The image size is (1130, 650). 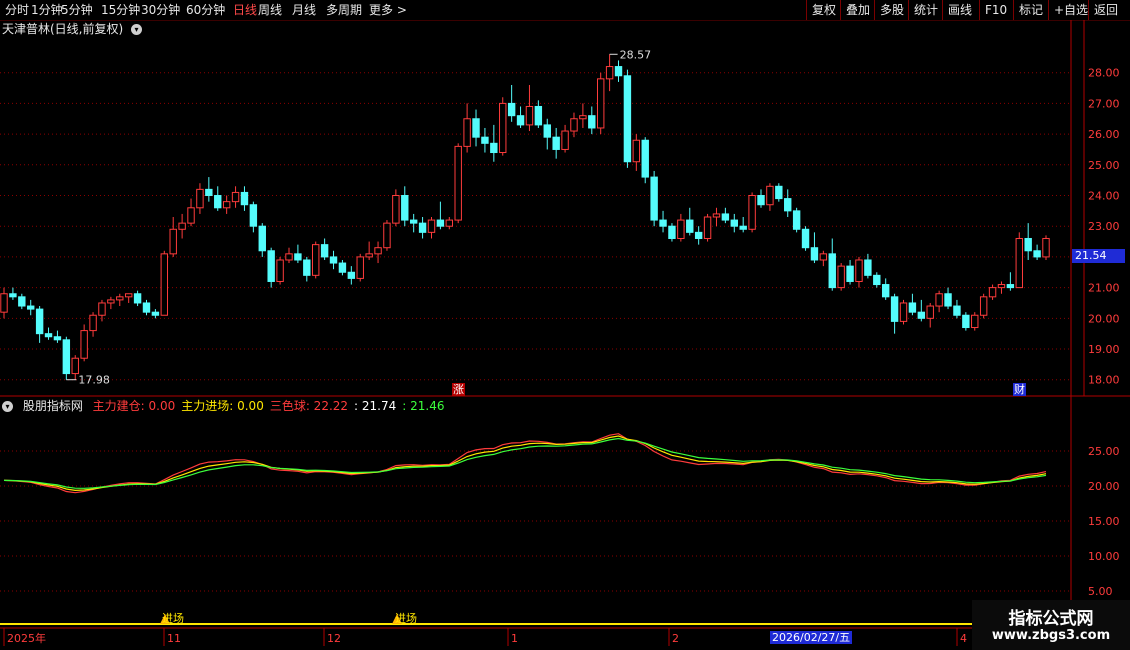 What do you see at coordinates (1104, 521) in the screenshot?
I see `indicator-tick: 15.00` at bounding box center [1104, 521].